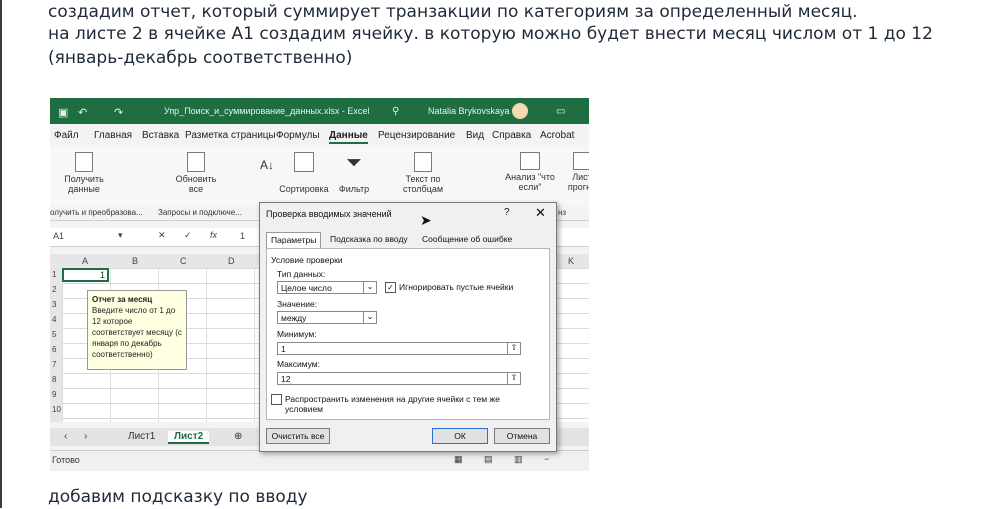 This screenshot has height=509, width=991. What do you see at coordinates (399, 378) in the screenshot?
I see `maximum-input: 12 ⇧` at bounding box center [399, 378].